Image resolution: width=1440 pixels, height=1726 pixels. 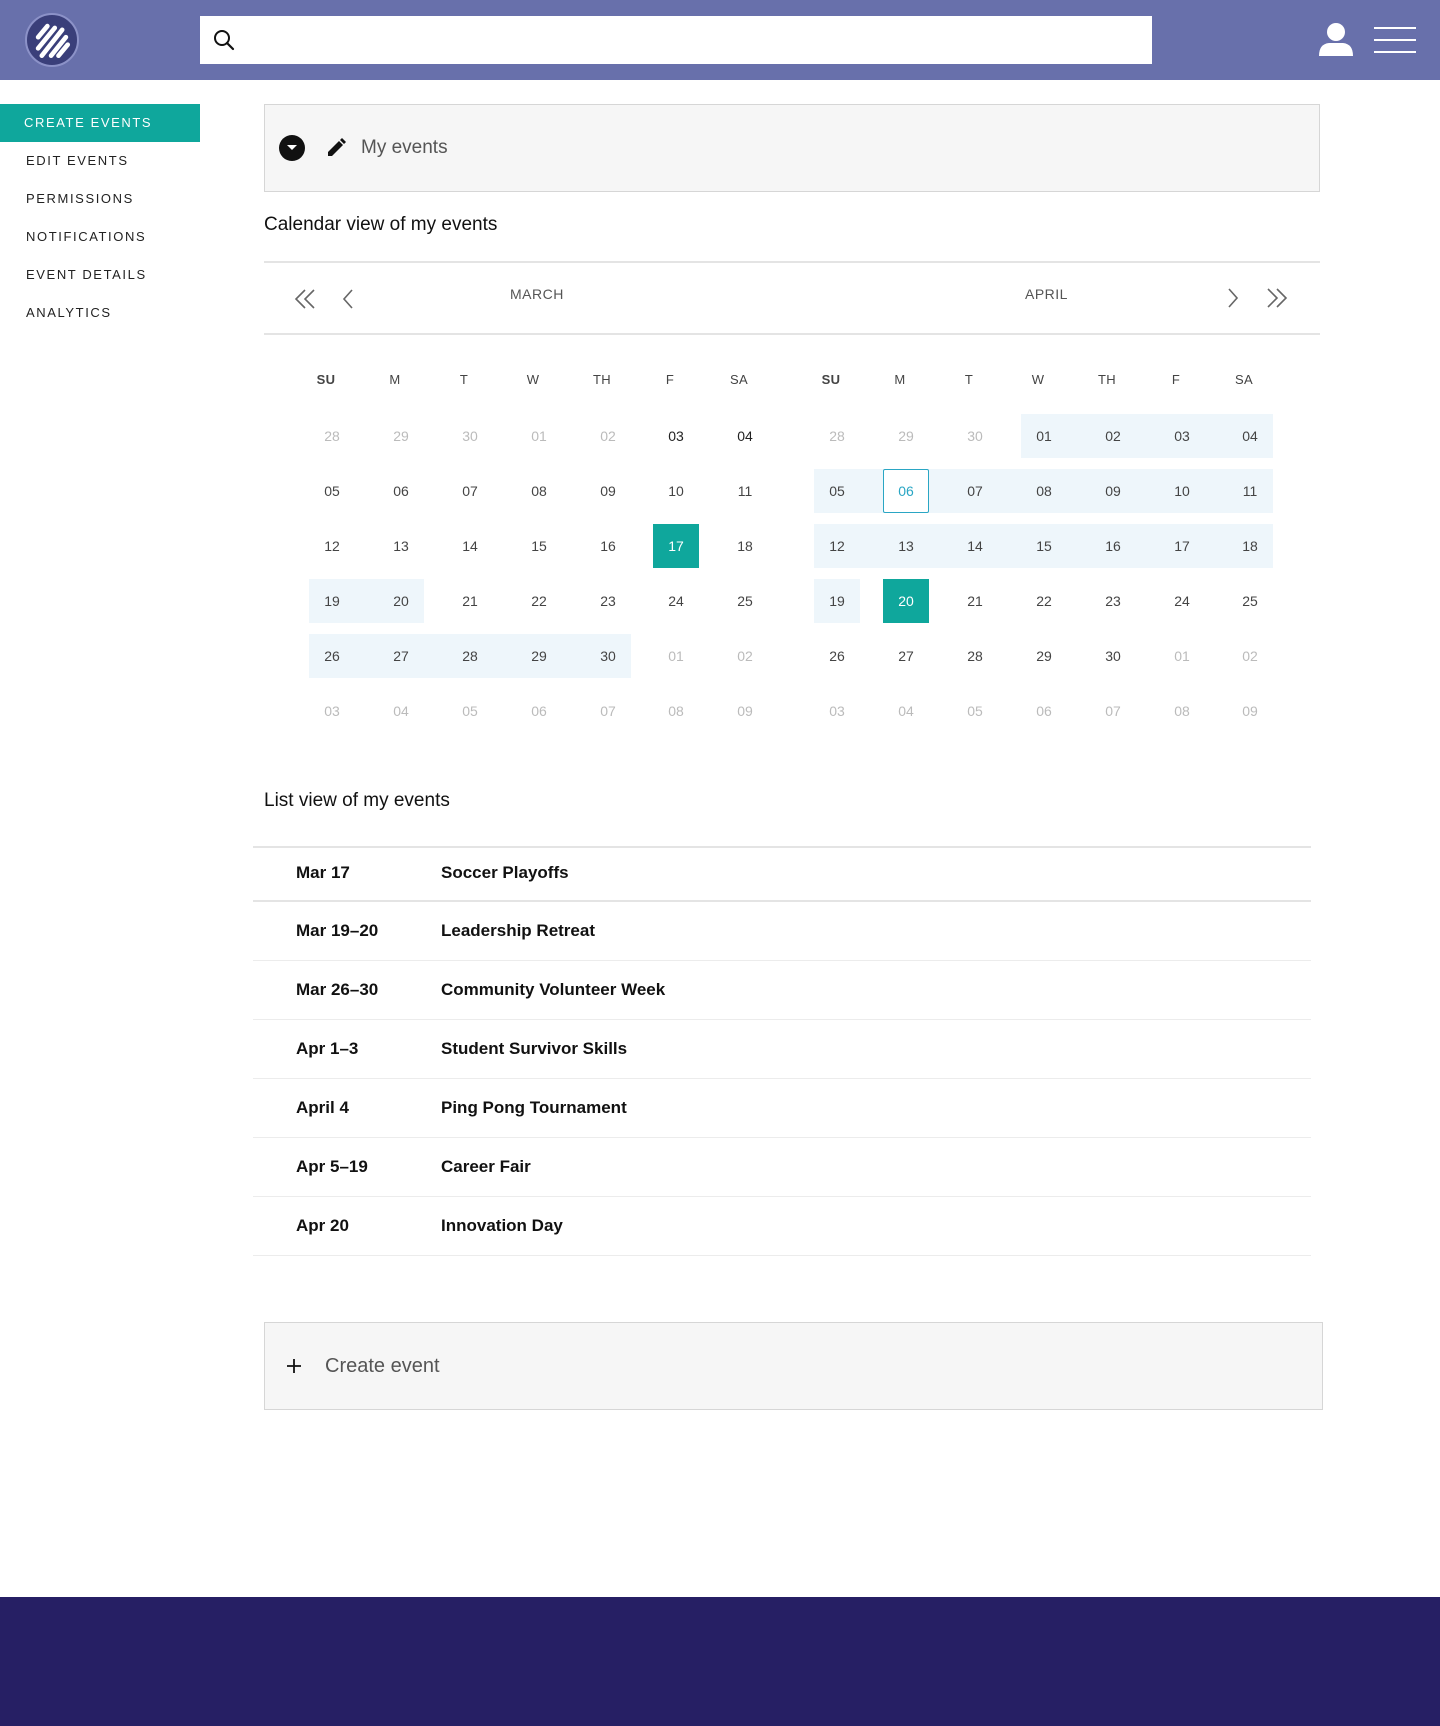 I want to click on sidebar-item-analytics: ANALYTICS, so click(x=100, y=313).